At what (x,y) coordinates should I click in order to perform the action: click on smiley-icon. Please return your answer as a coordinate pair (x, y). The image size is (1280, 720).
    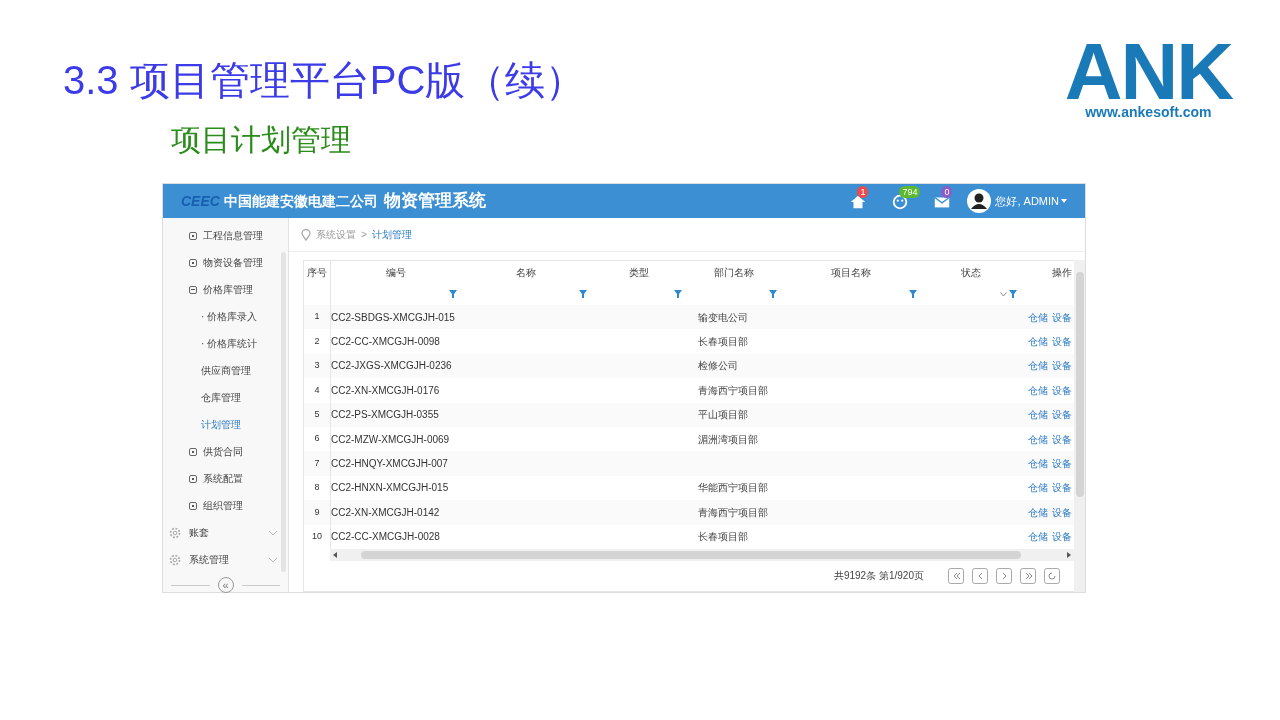
    Looking at the image, I should click on (900, 202).